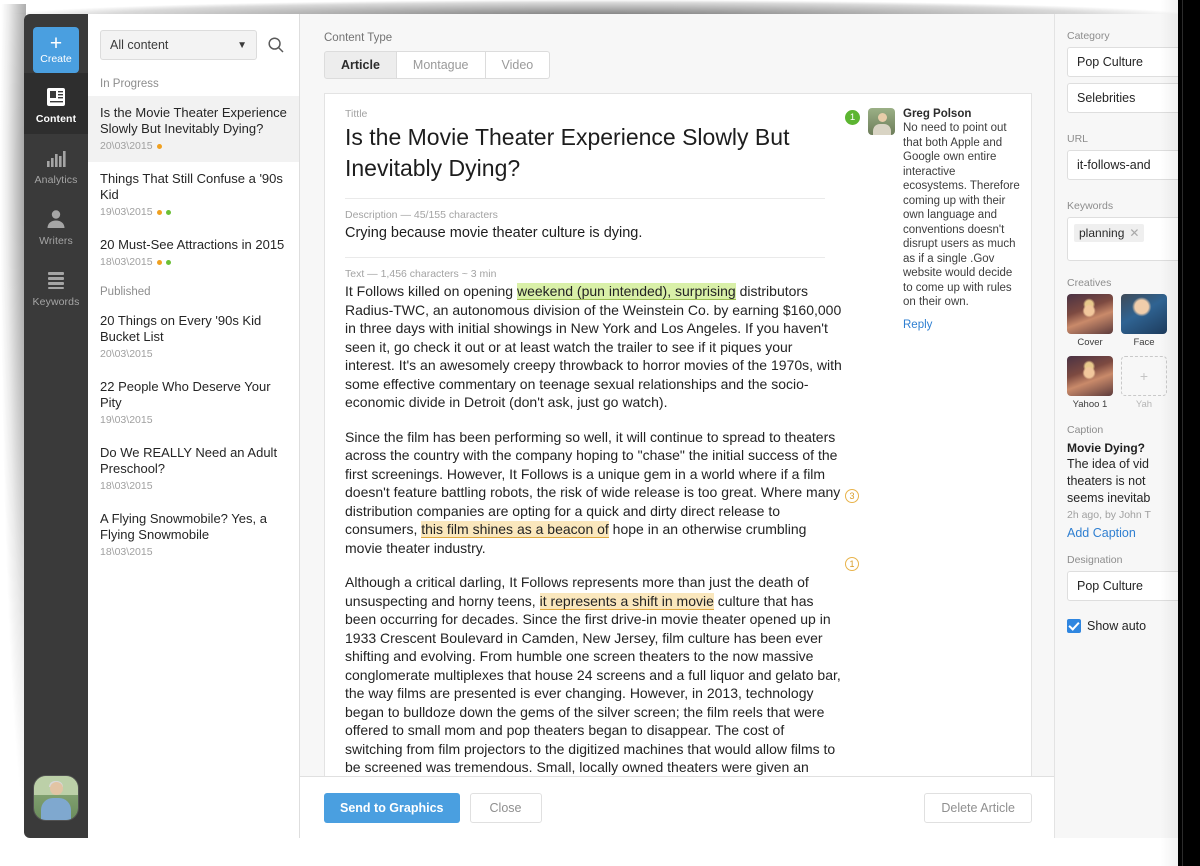 This screenshot has height=866, width=1200. What do you see at coordinates (585, 198) in the screenshot?
I see `divider` at bounding box center [585, 198].